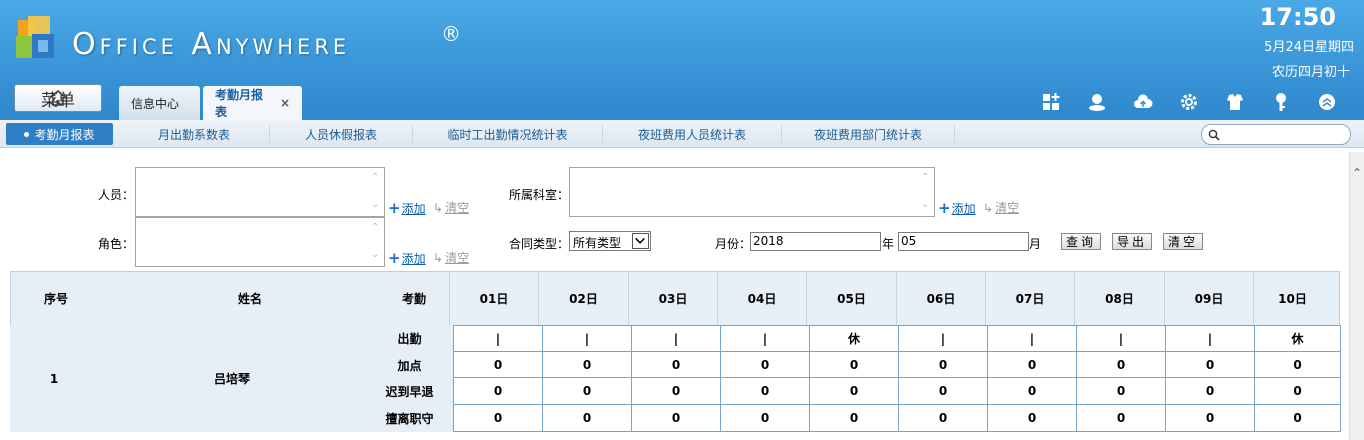  I want to click on clear-role-link: ↳ 清空, so click(451, 257).